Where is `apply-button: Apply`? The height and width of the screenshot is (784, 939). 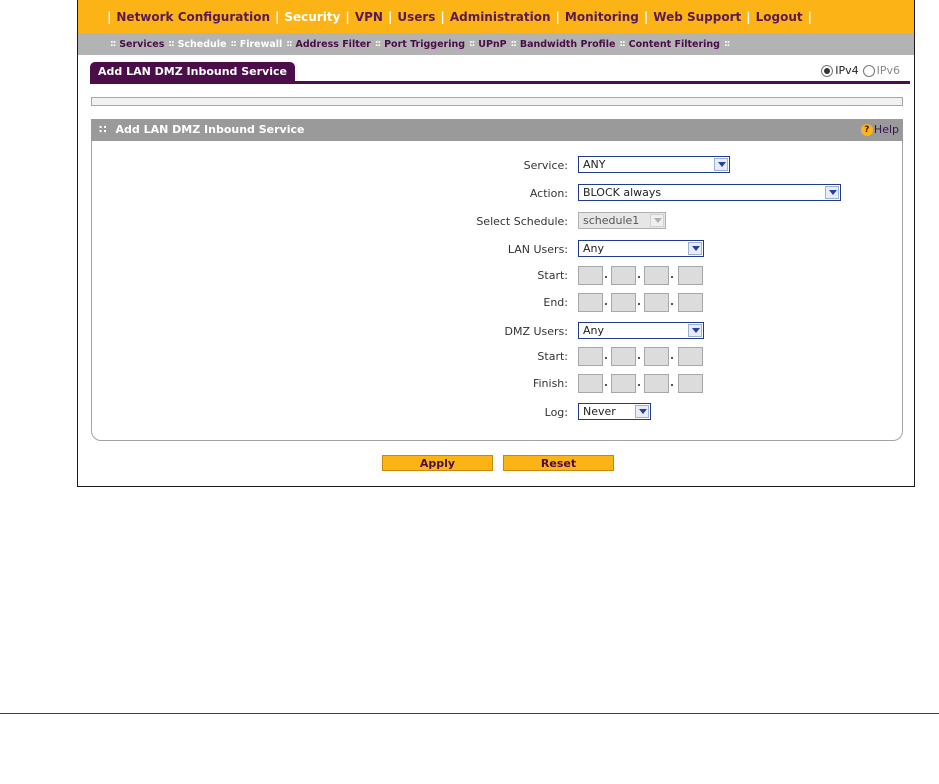
apply-button: Apply is located at coordinates (437, 463).